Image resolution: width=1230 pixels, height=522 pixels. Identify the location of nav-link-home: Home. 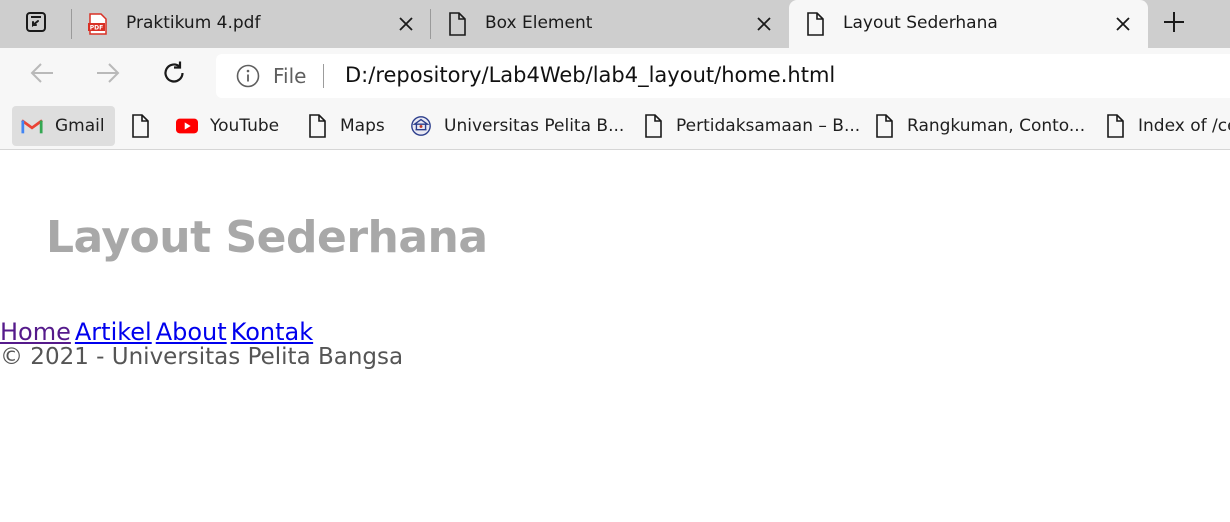
(35, 332).